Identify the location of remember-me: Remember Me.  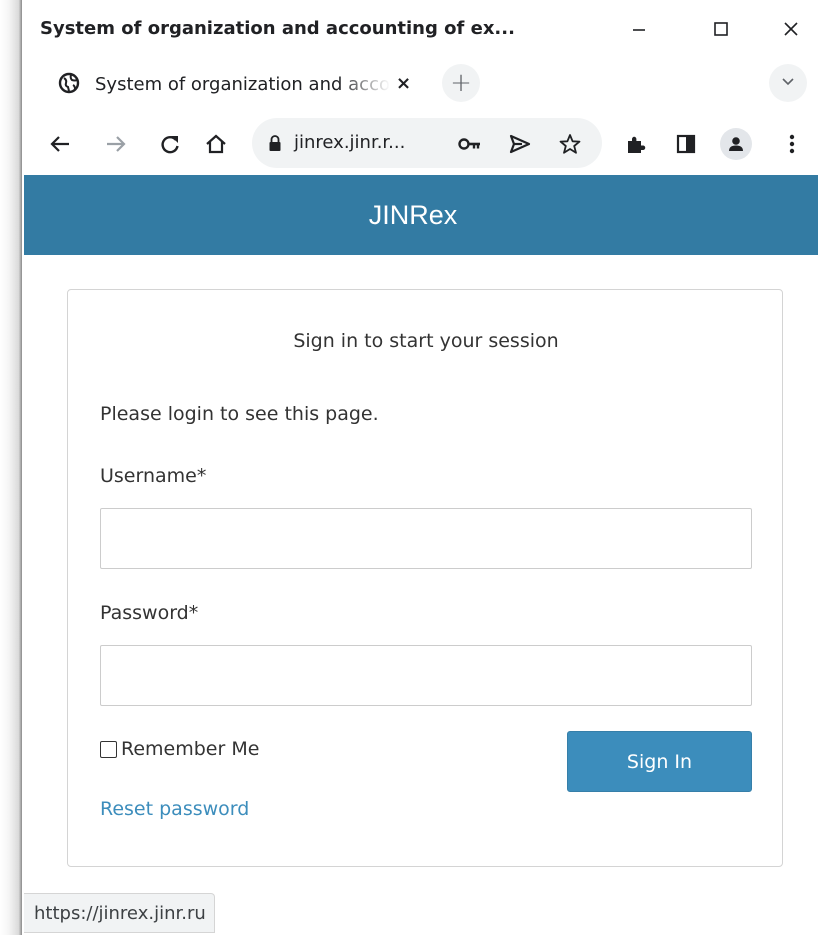
(179, 749).